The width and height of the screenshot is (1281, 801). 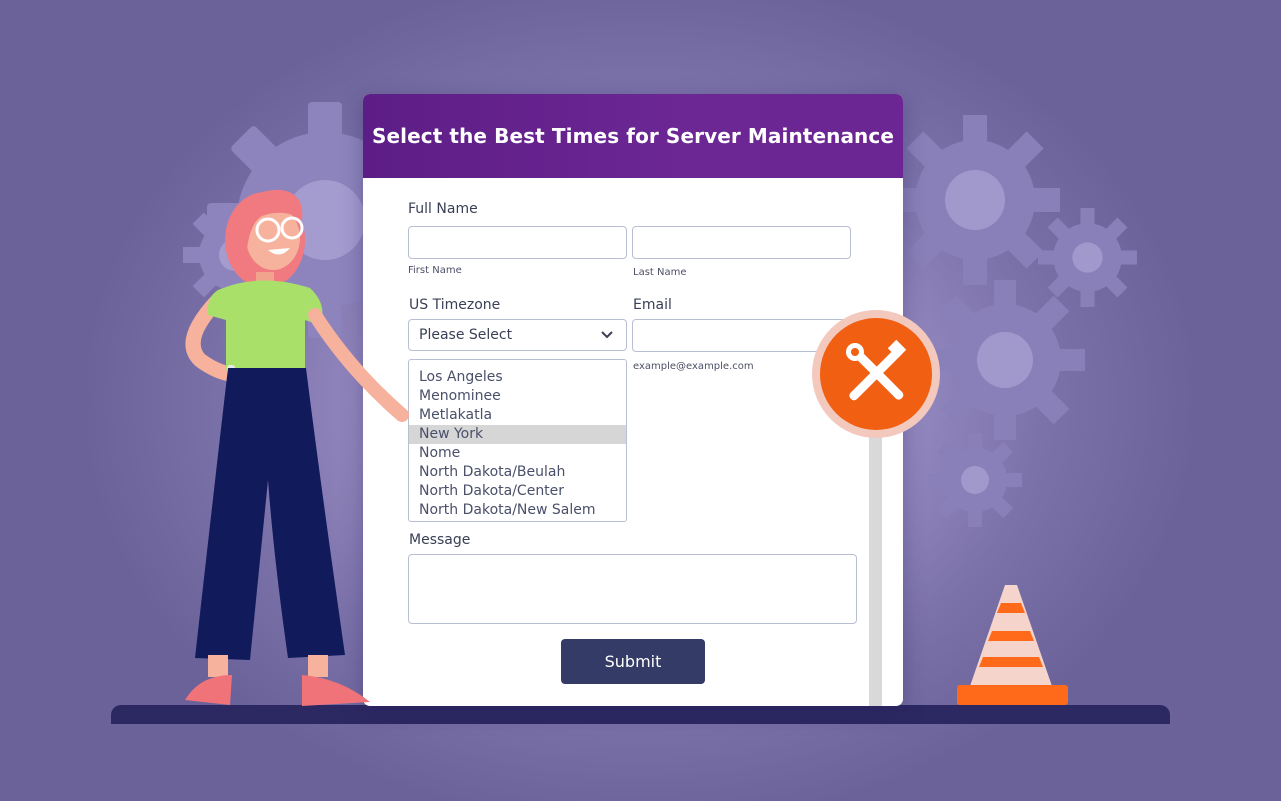 What do you see at coordinates (632, 589) in the screenshot?
I see `message-textarea` at bounding box center [632, 589].